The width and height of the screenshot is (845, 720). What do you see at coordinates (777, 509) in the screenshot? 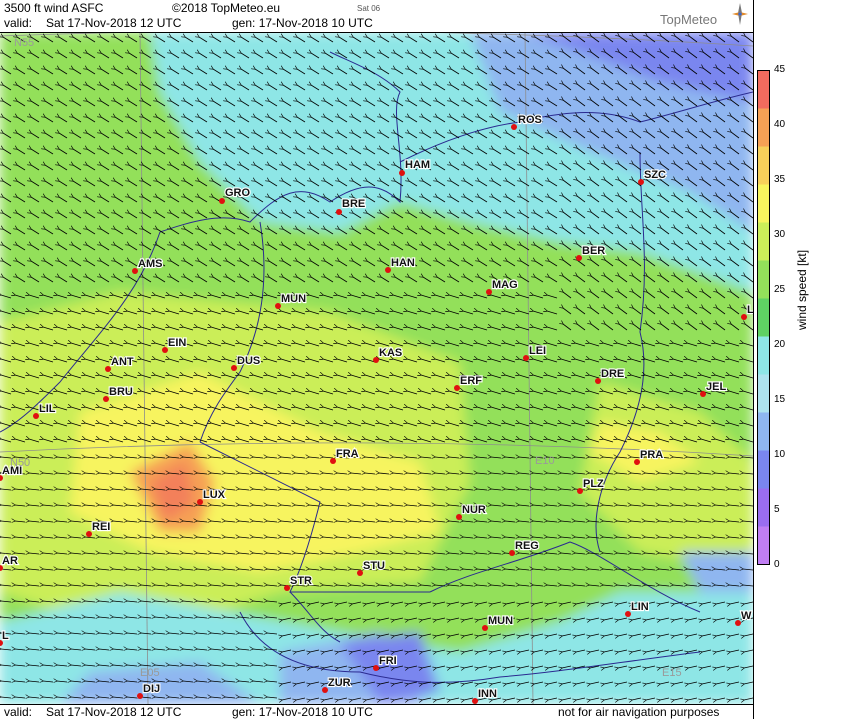
I see `colorbar-tick-label: 5` at bounding box center [777, 509].